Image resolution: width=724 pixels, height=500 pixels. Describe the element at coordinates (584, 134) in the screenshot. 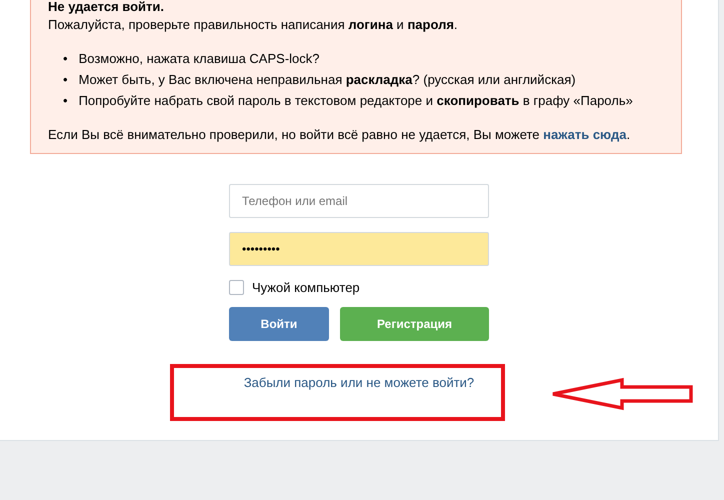

I see `click-here-link: нажать сюда` at that location.